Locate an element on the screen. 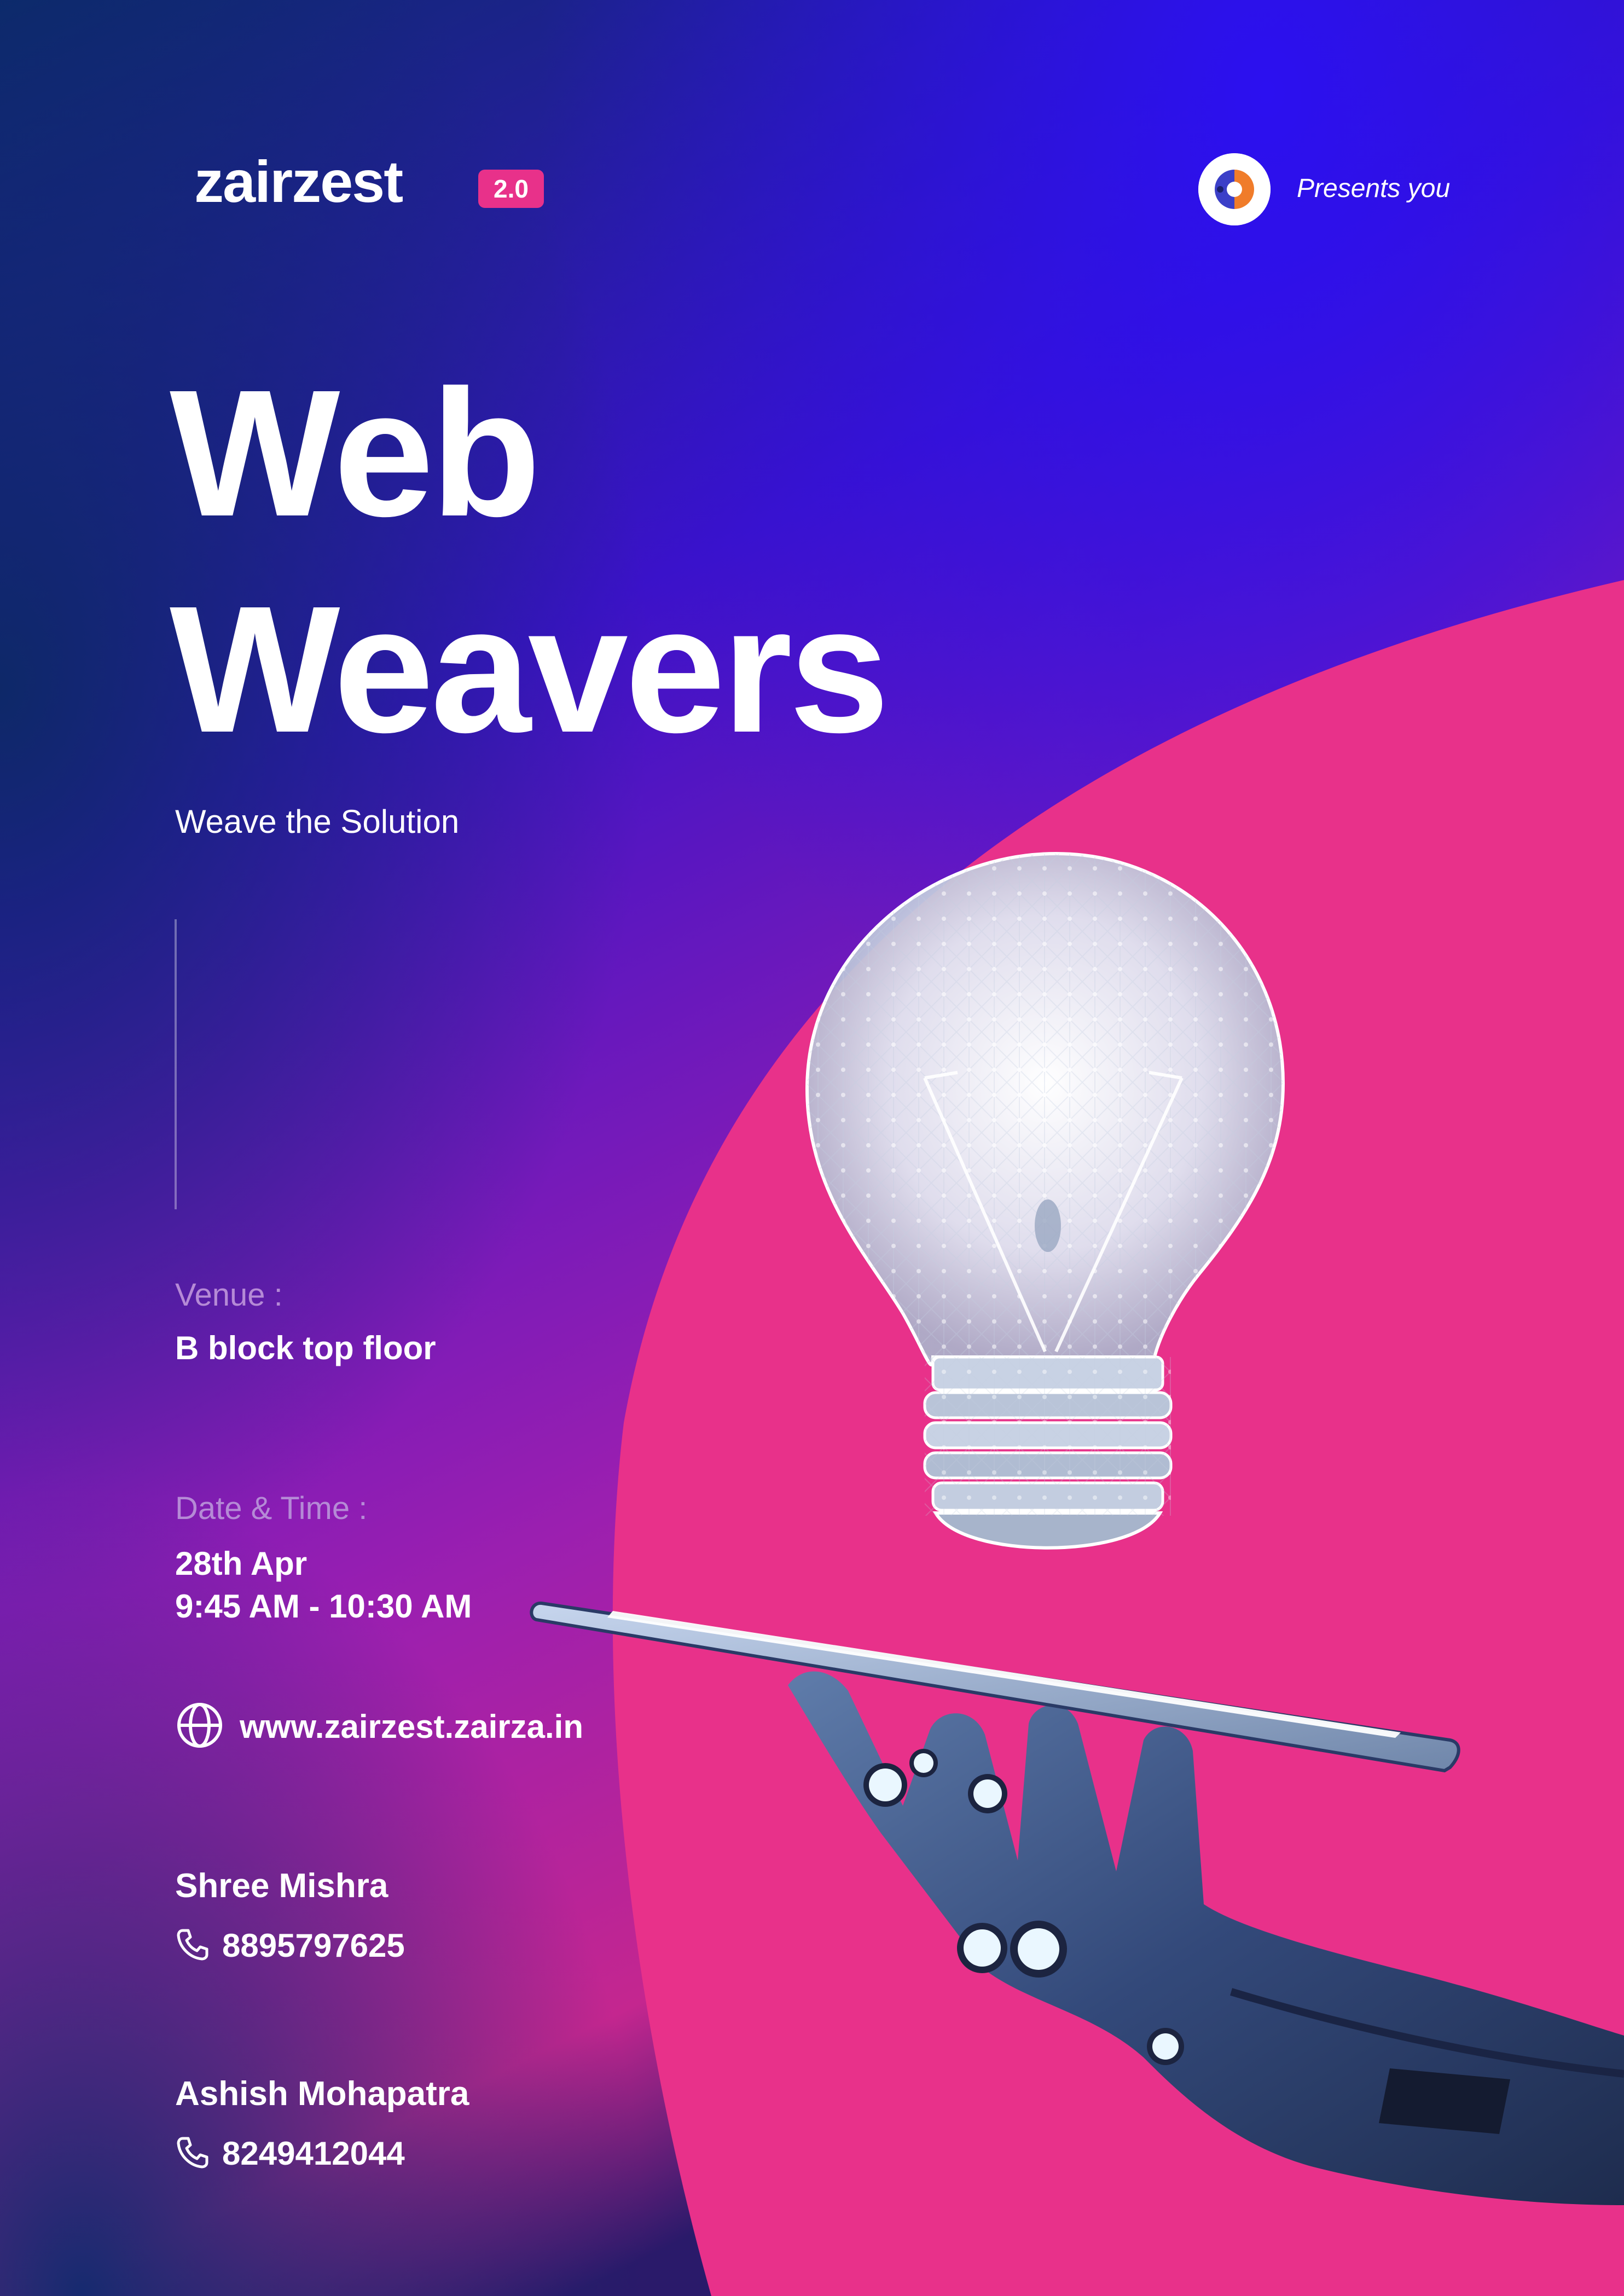  contact-name: Ashish Mohapatra is located at coordinates (322, 2094).